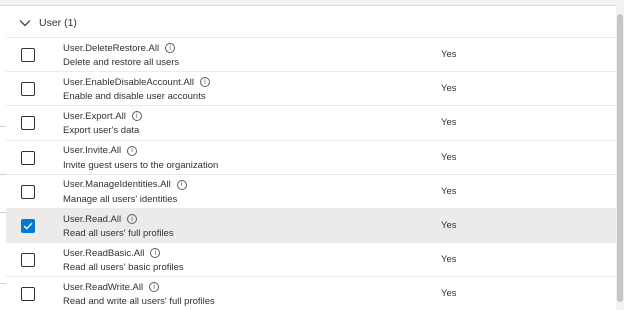 This screenshot has height=310, width=624. I want to click on permission-description: Read all users' basic profiles, so click(123, 268).